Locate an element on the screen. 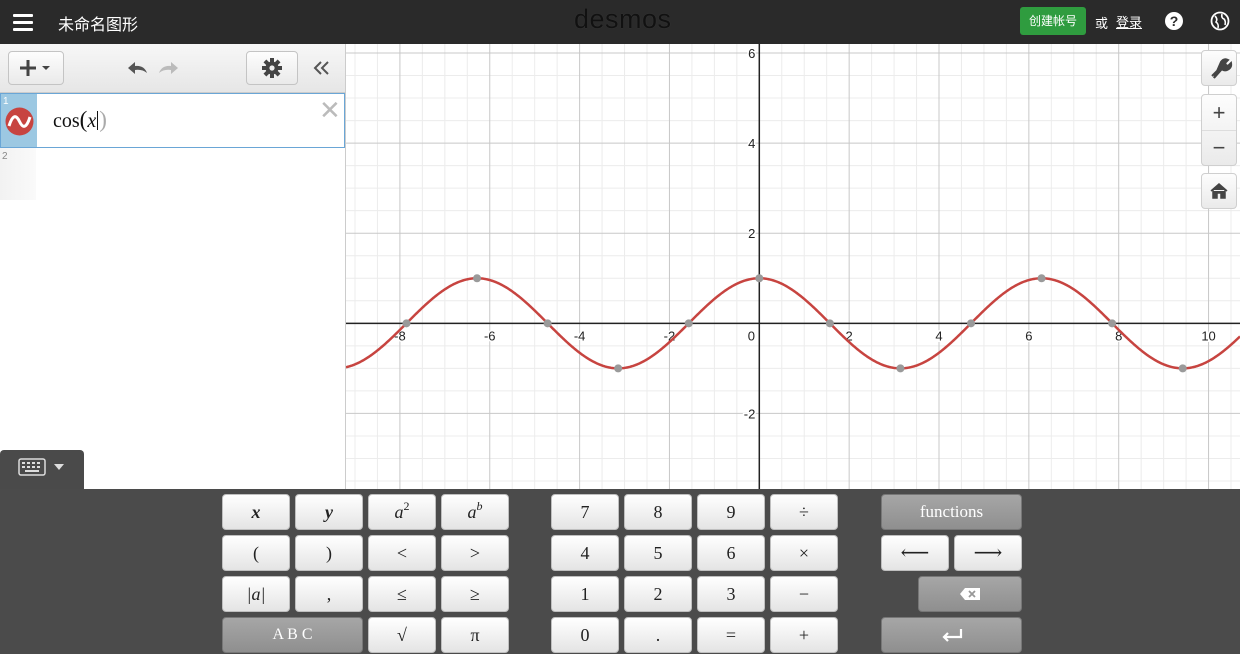  collapse-icon is located at coordinates (322, 68).